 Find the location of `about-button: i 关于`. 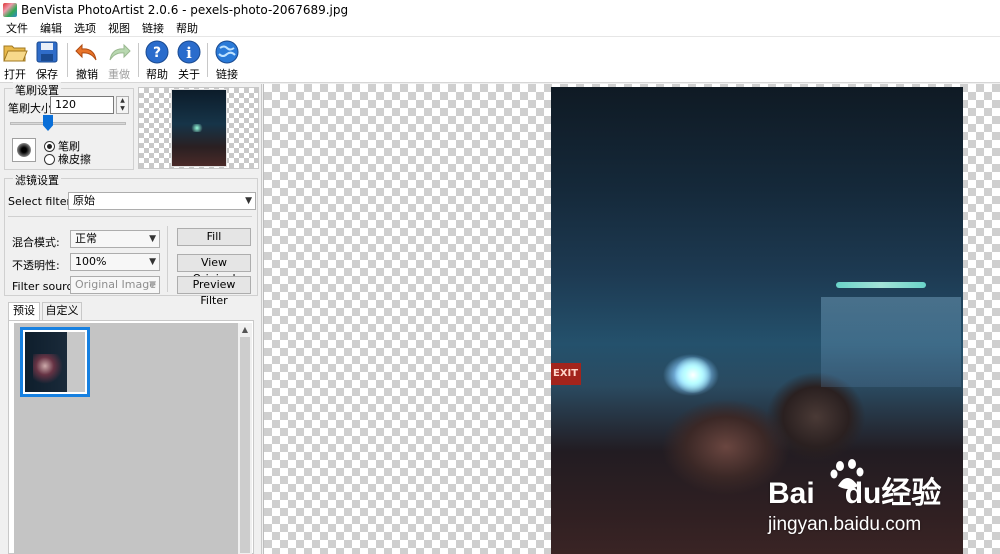

about-button: i 关于 is located at coordinates (189, 61).